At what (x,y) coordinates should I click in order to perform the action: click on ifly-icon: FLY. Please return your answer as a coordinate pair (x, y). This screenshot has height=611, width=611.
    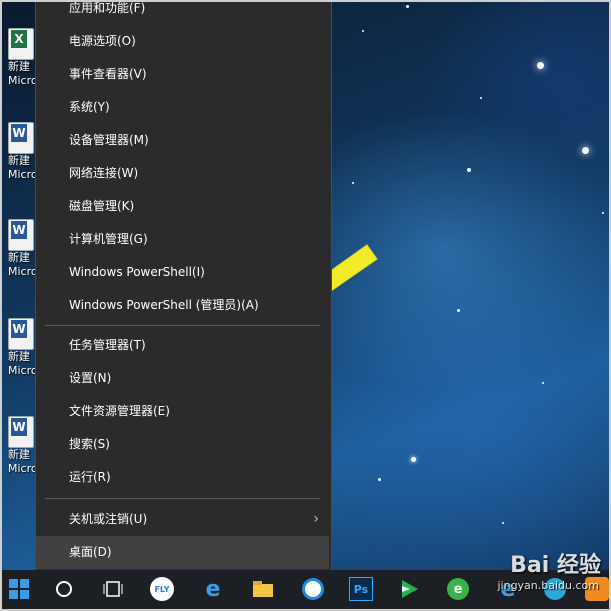
    Looking at the image, I should click on (162, 589).